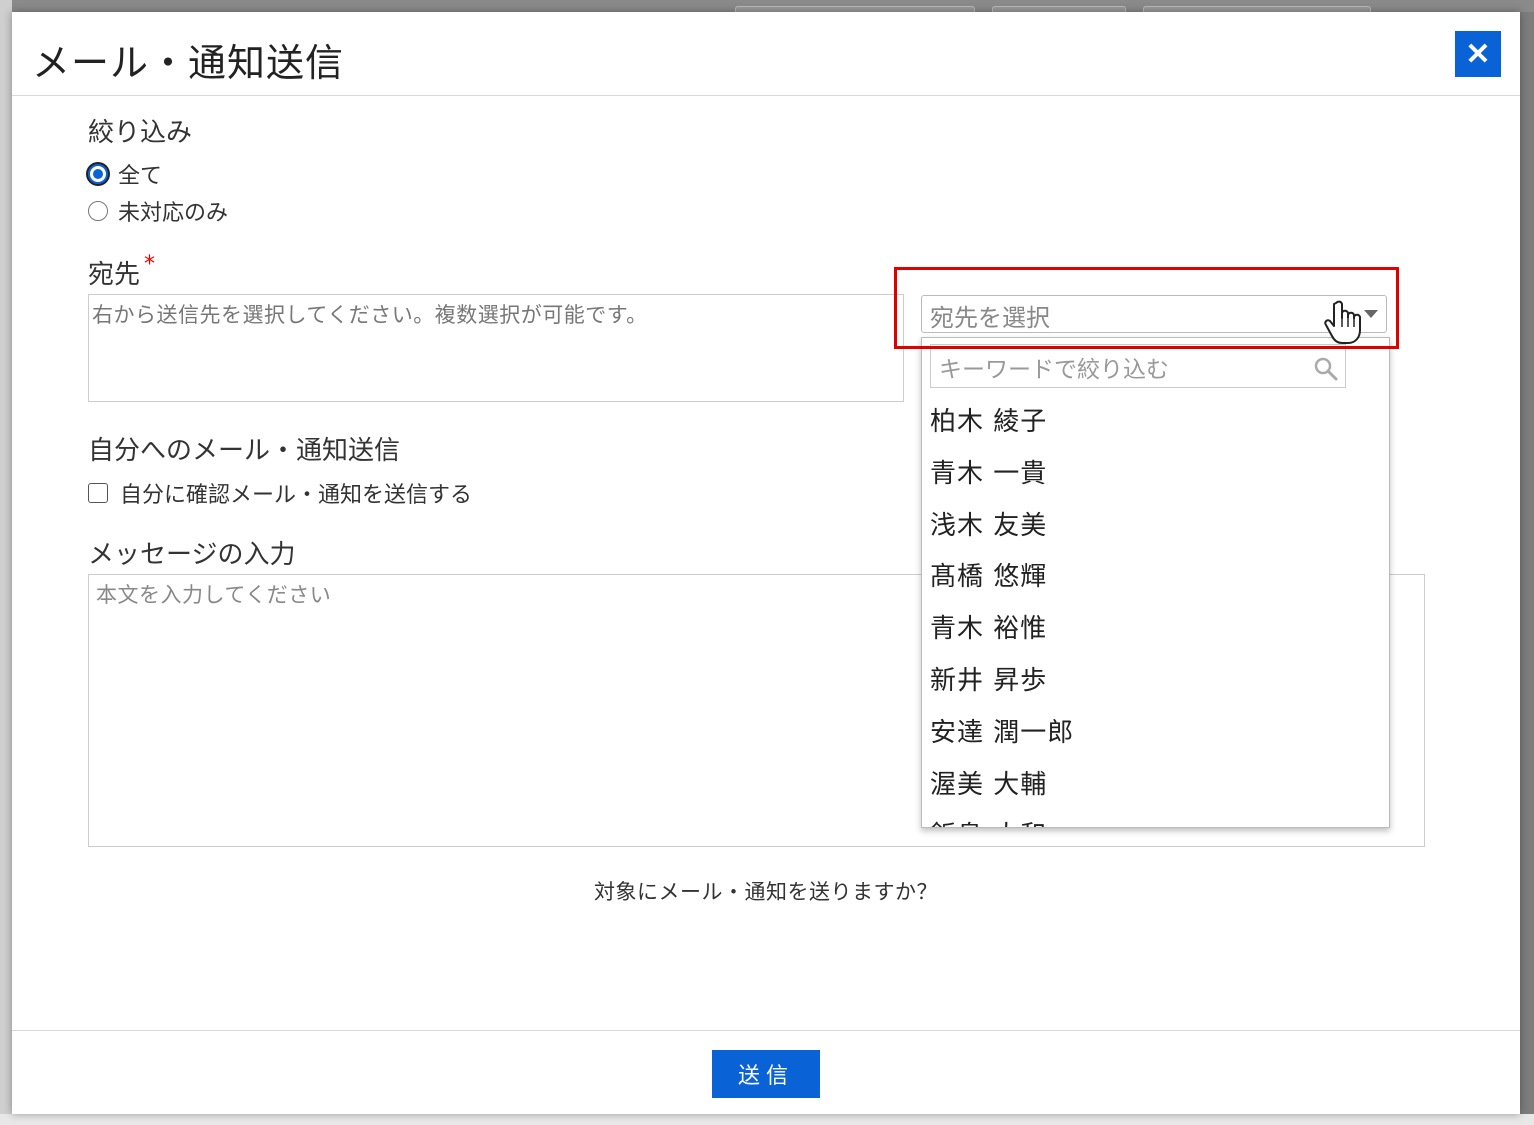 This screenshot has width=1534, height=1125. I want to click on radio-all-label: 全て, so click(140, 176).